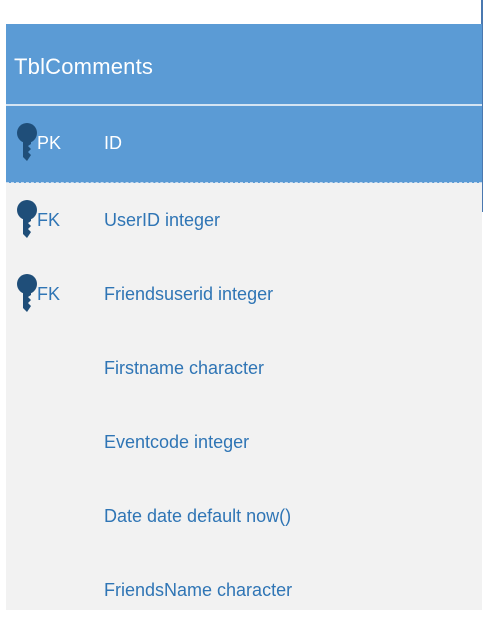 This screenshot has height=623, width=485. Describe the element at coordinates (177, 442) in the screenshot. I see `field-name: Eventcode integer` at that location.